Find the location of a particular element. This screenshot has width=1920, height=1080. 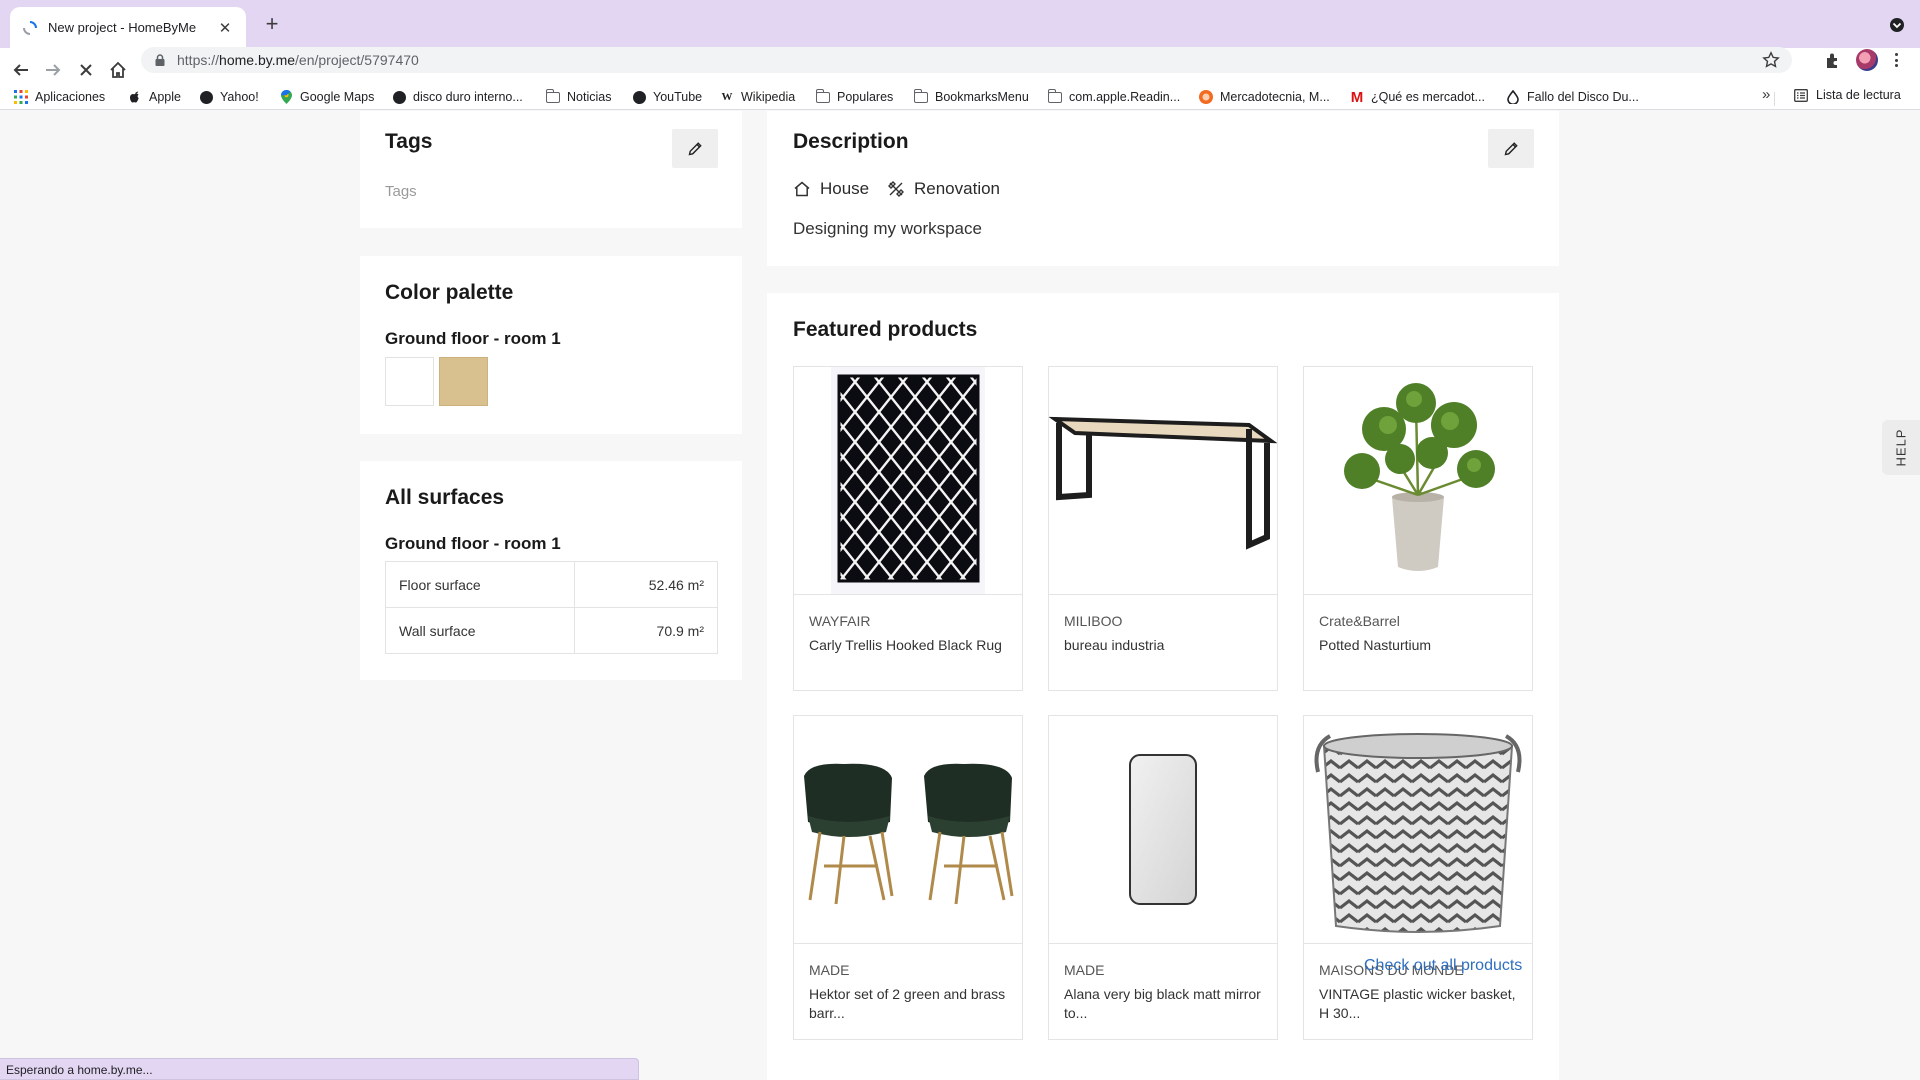

surface-value: 70.9 m² is located at coordinates (646, 630).